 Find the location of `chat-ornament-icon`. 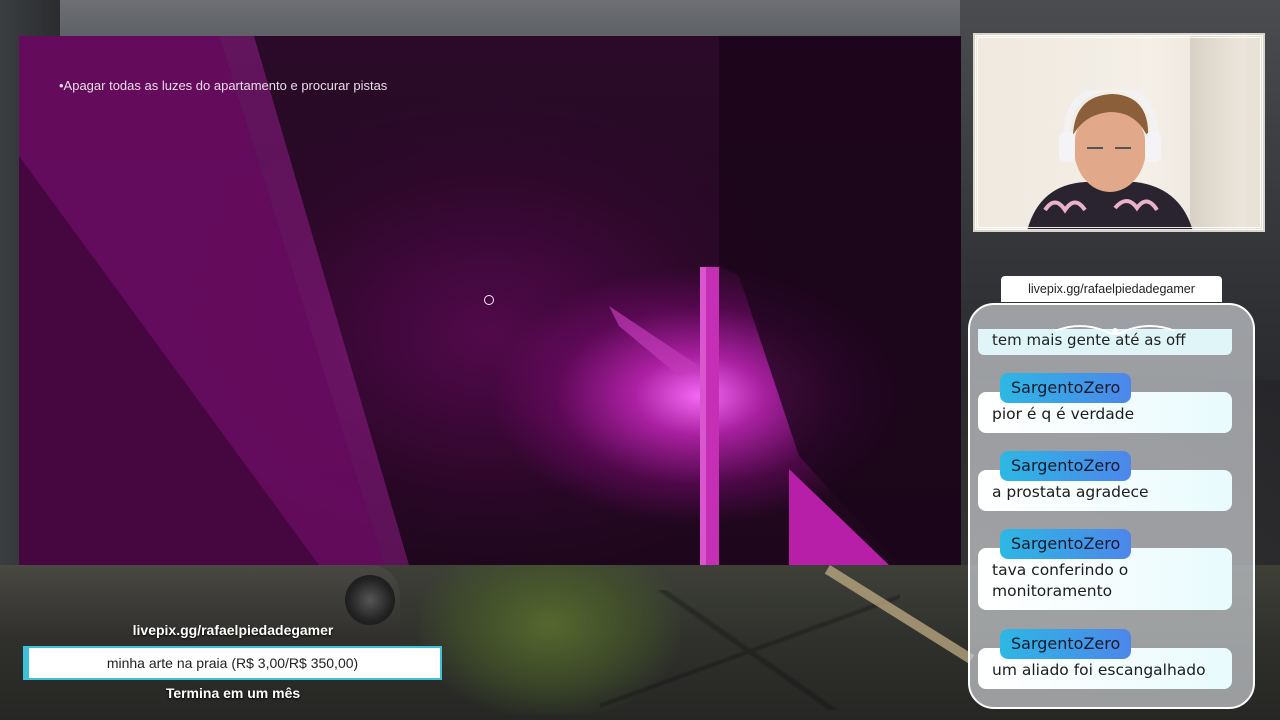

chat-ornament-icon is located at coordinates (1115, 330).